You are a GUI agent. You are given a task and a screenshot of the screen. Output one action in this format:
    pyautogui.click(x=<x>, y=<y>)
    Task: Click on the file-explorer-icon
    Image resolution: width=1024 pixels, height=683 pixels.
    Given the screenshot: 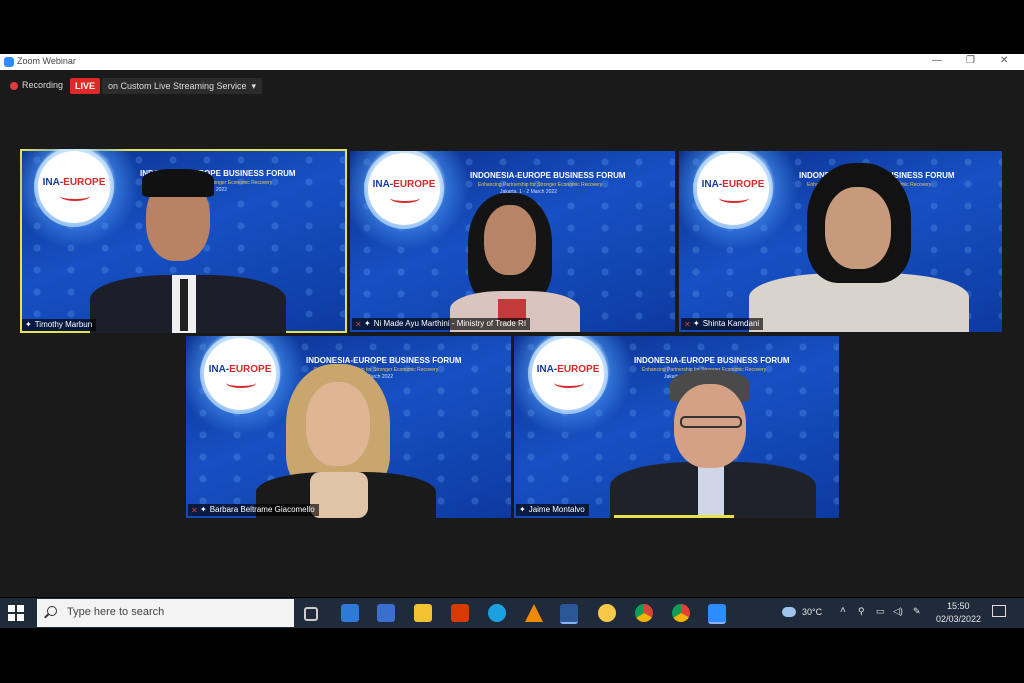 What is the action you would take?
    pyautogui.click(x=423, y=613)
    